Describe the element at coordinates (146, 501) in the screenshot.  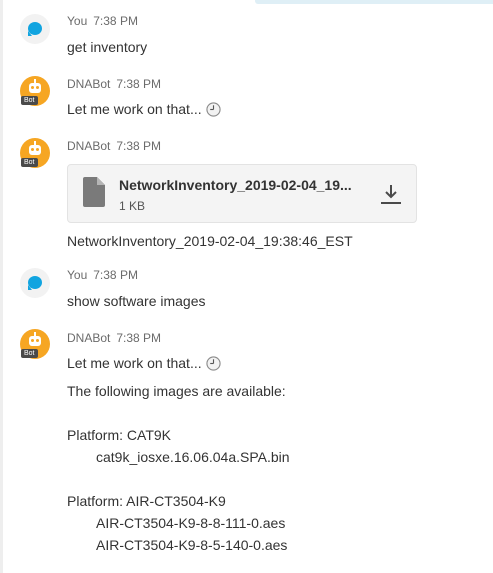
I see `platform-label: Platform: AIR-CT3504-K9` at that location.